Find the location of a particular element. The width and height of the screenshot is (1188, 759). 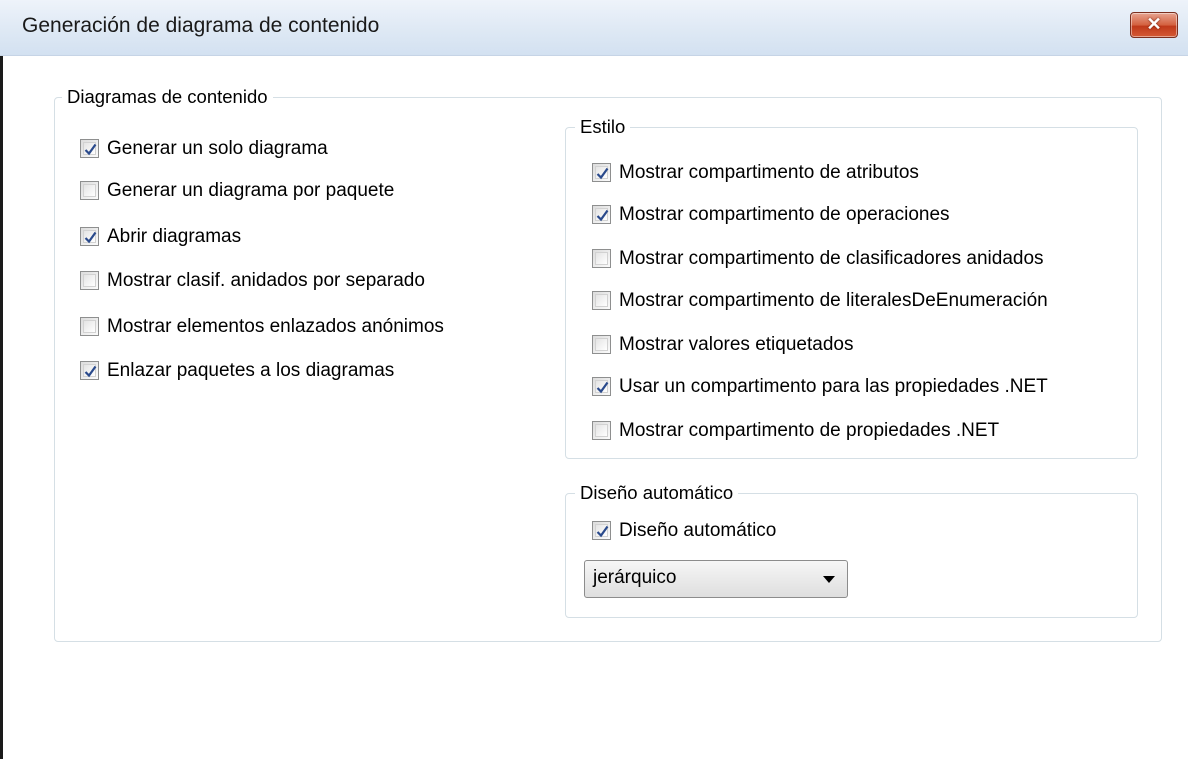

option-label: Mostrar elementos enlazados anónimos is located at coordinates (275, 326).